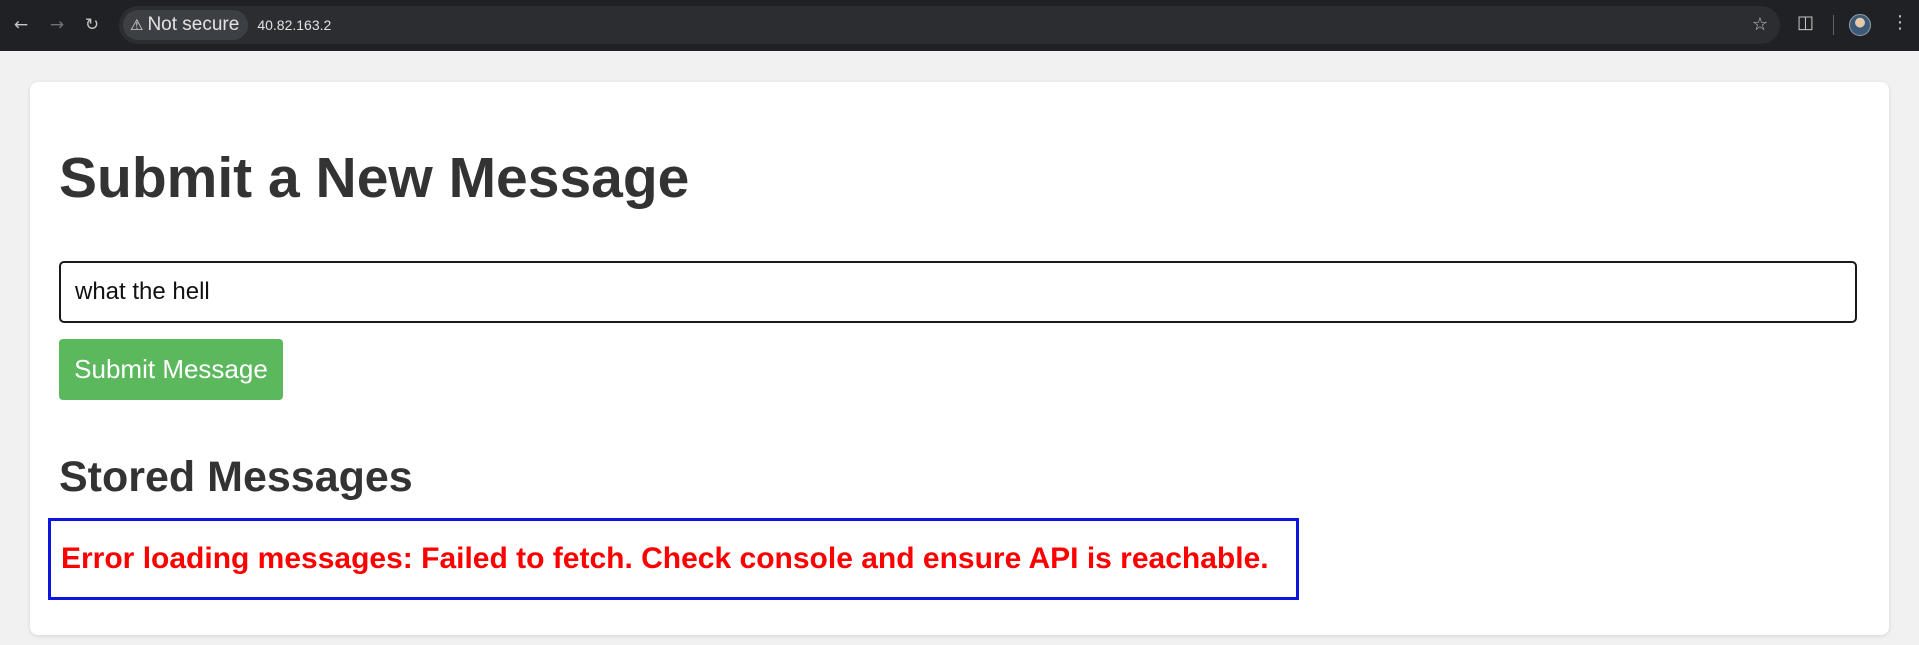  What do you see at coordinates (374, 178) in the screenshot?
I see `page-title: Submit a New Message` at bounding box center [374, 178].